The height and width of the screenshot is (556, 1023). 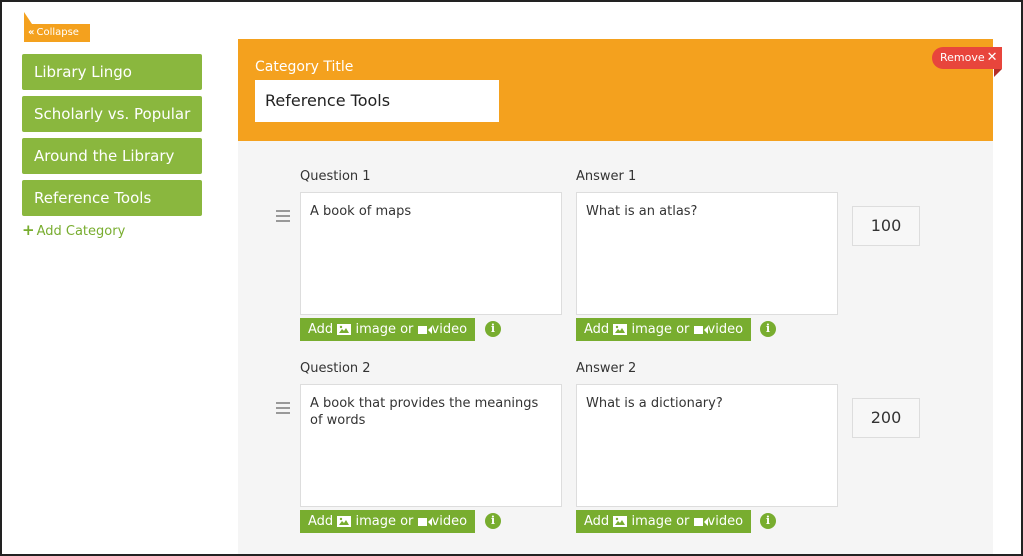 What do you see at coordinates (377, 101) in the screenshot?
I see `category-title-input: Reference Tools` at bounding box center [377, 101].